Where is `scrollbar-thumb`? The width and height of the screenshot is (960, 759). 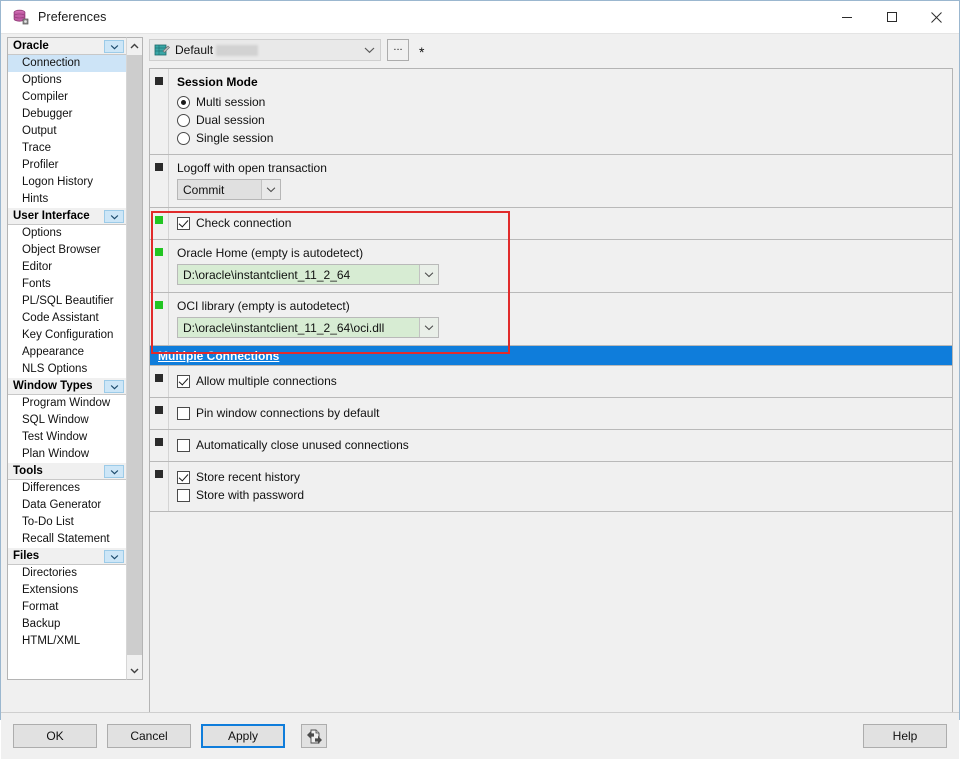 scrollbar-thumb is located at coordinates (134, 355).